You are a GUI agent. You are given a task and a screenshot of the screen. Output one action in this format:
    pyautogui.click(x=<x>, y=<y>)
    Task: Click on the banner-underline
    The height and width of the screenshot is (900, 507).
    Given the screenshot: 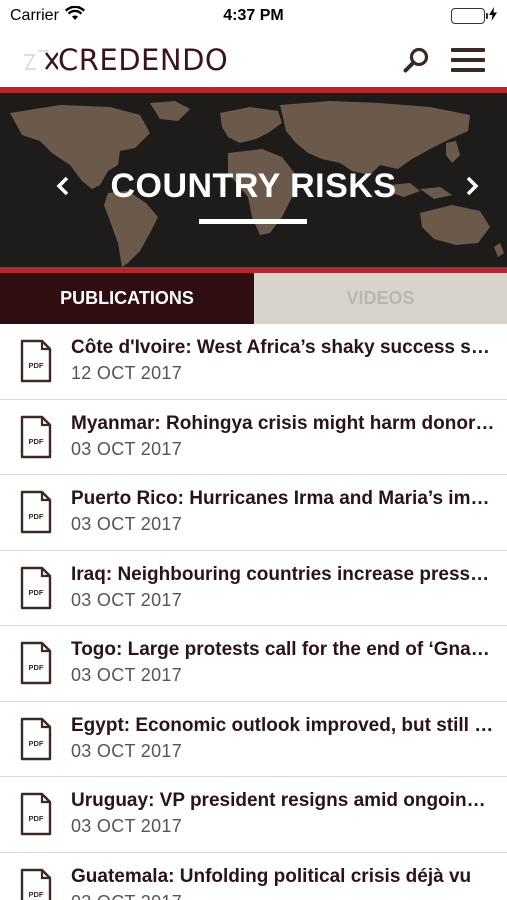 What is the action you would take?
    pyautogui.click(x=253, y=221)
    